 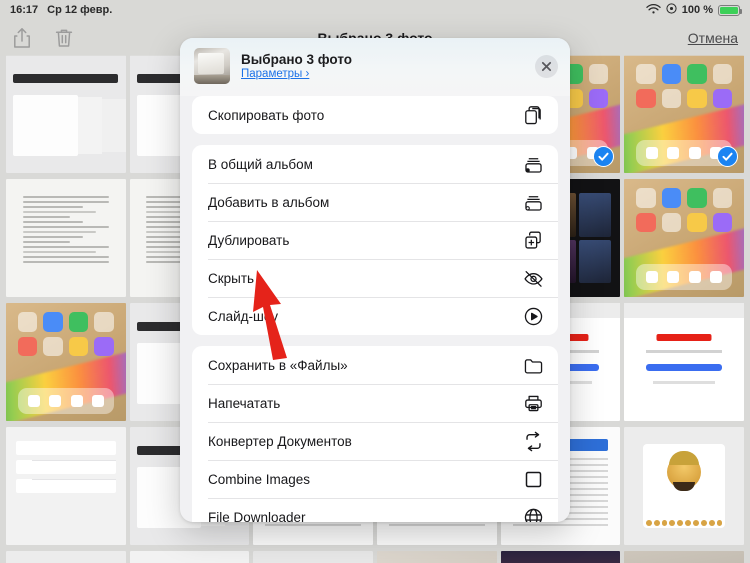 I want to click on convert-arrows-icon, so click(x=533, y=441).